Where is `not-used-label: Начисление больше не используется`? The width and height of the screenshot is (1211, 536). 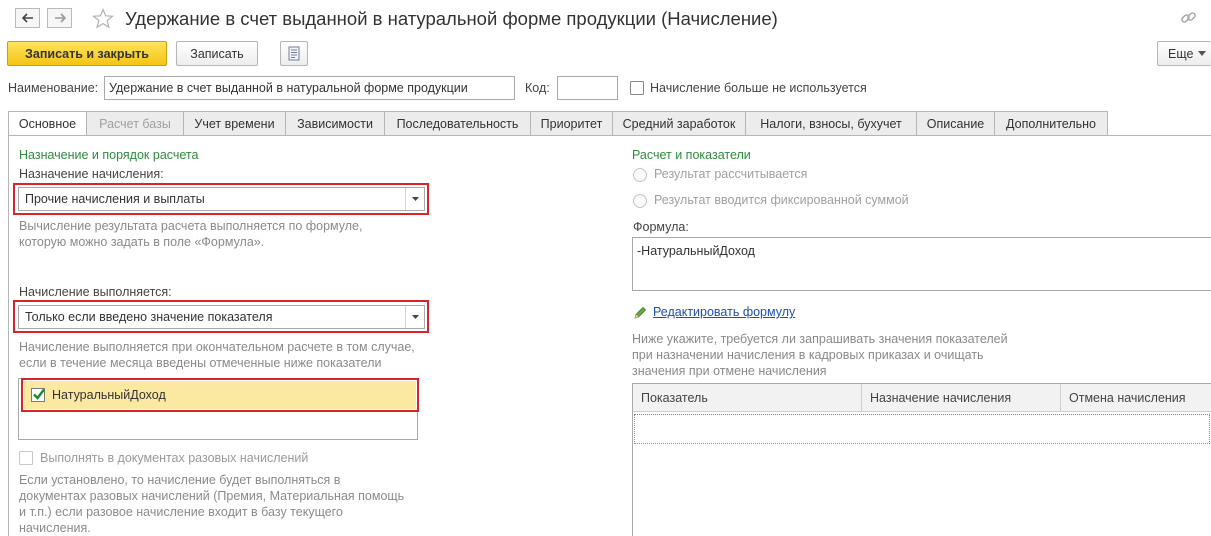 not-used-label: Начисление больше не используется is located at coordinates (758, 88).